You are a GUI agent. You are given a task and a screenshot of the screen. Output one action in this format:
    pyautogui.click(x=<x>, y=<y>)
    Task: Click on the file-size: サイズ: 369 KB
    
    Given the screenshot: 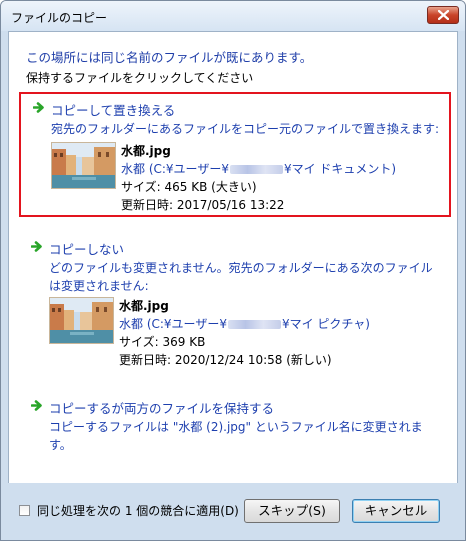 What is the action you would take?
    pyautogui.click(x=162, y=342)
    